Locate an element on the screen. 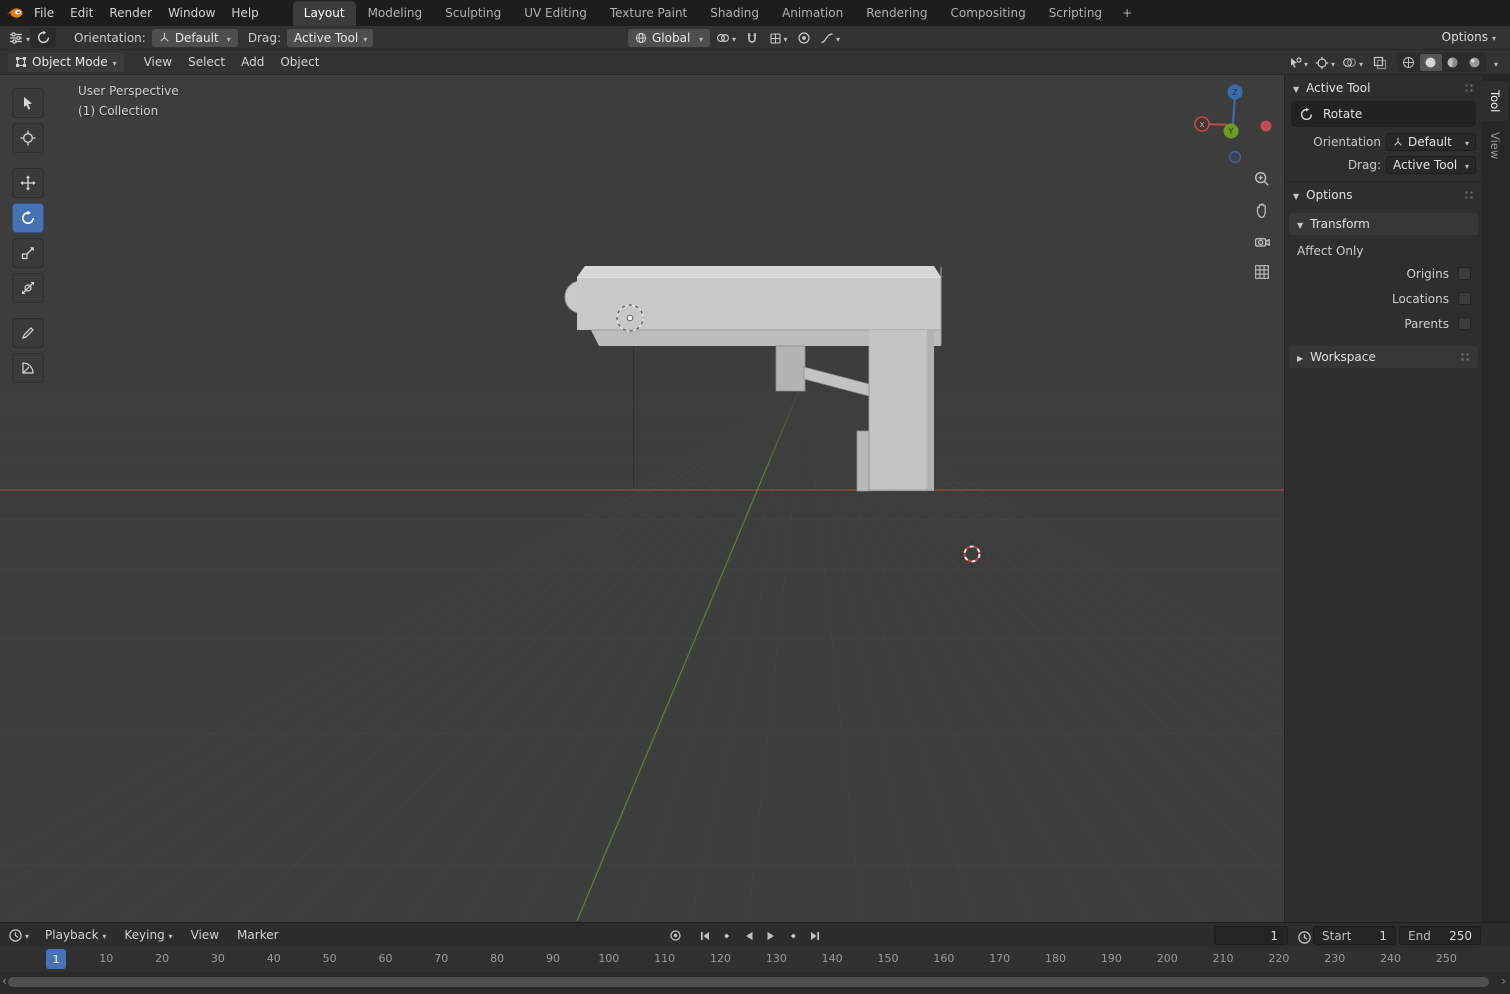  current-frame-field: 1 is located at coordinates (1251, 935).